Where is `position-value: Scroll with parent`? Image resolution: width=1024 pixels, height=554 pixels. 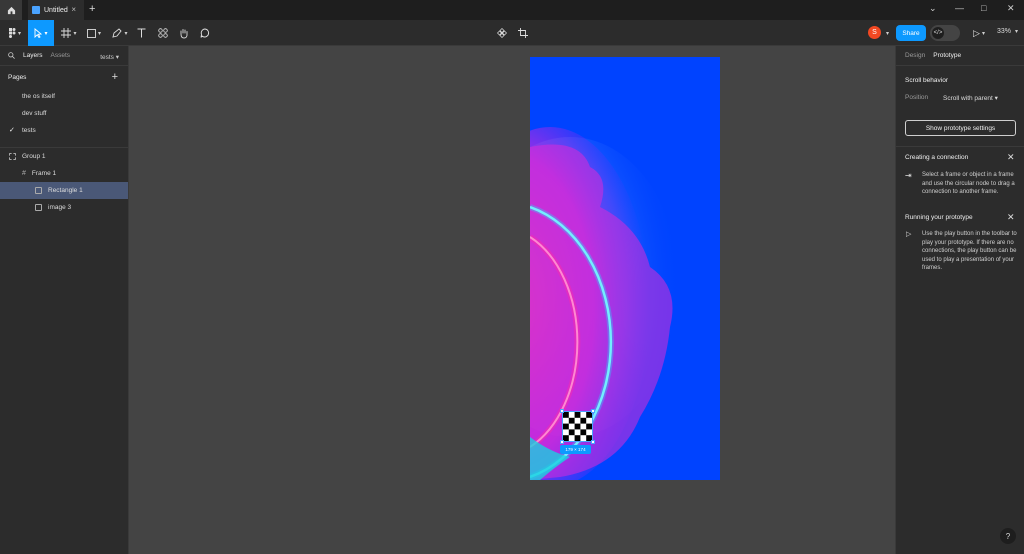
position-value: Scroll with parent is located at coordinates (968, 98).